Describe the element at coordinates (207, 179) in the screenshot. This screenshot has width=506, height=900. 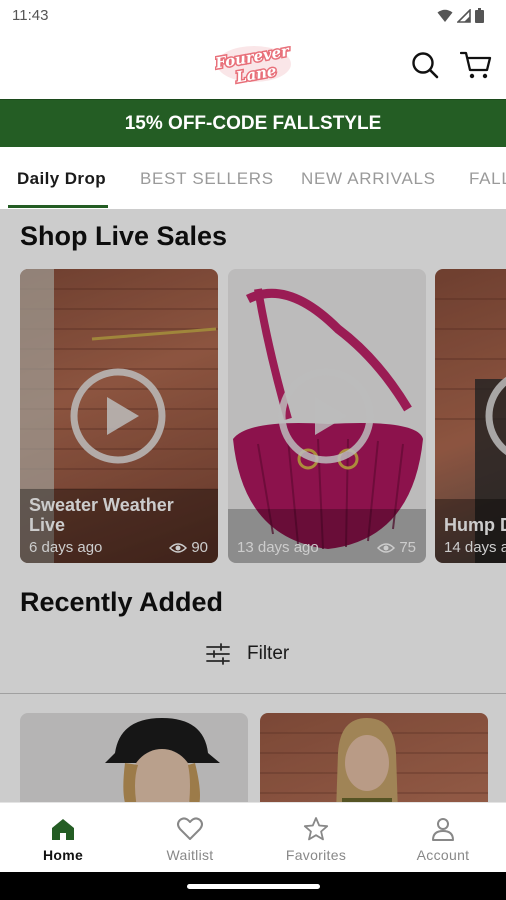
I see `tab-best-sellers: BEST SELLERS` at that location.